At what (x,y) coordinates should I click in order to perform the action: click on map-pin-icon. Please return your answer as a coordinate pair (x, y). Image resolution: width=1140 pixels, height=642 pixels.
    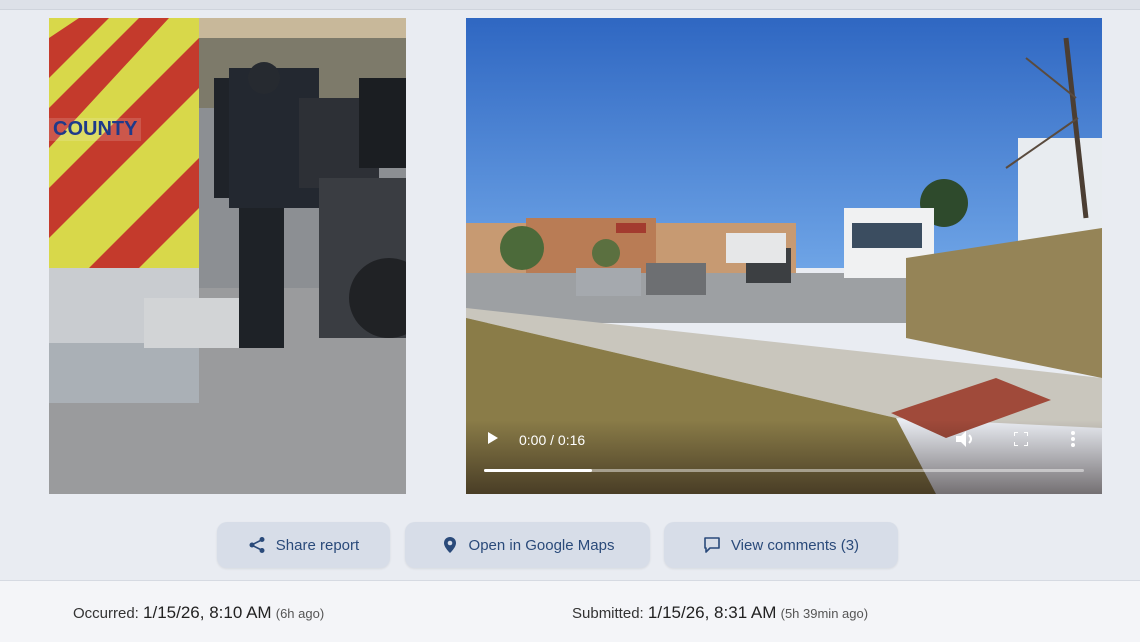
    Looking at the image, I should click on (449, 545).